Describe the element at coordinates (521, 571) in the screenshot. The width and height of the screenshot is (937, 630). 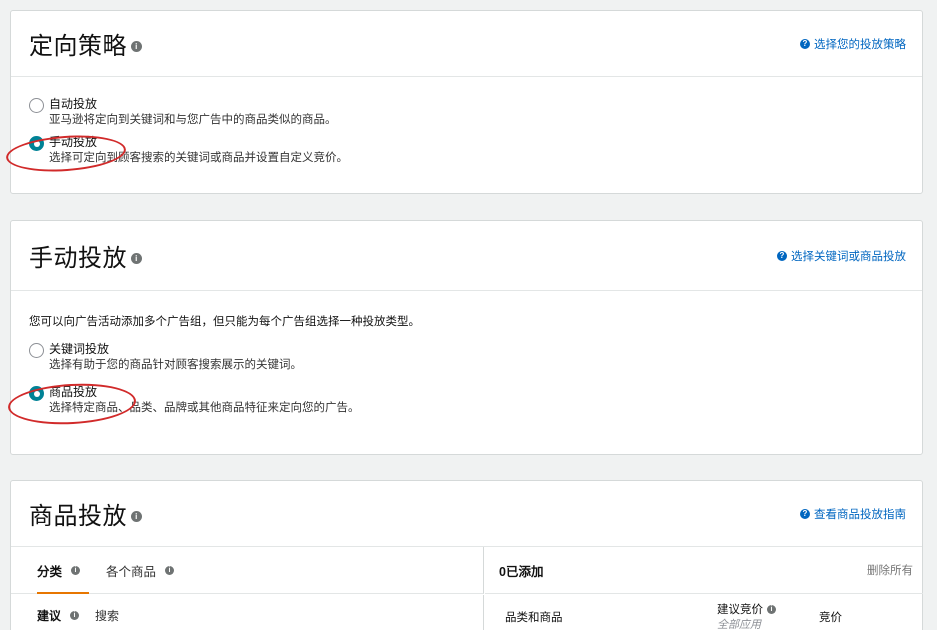
I see `added-count: 0已添加` at that location.